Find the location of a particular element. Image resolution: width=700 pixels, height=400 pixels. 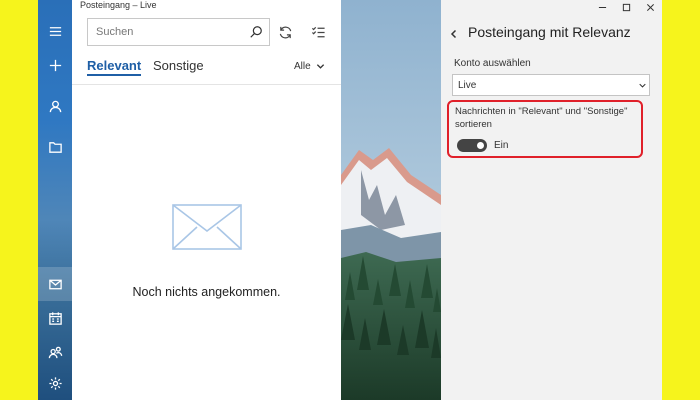

maximize-button is located at coordinates (626, 7).